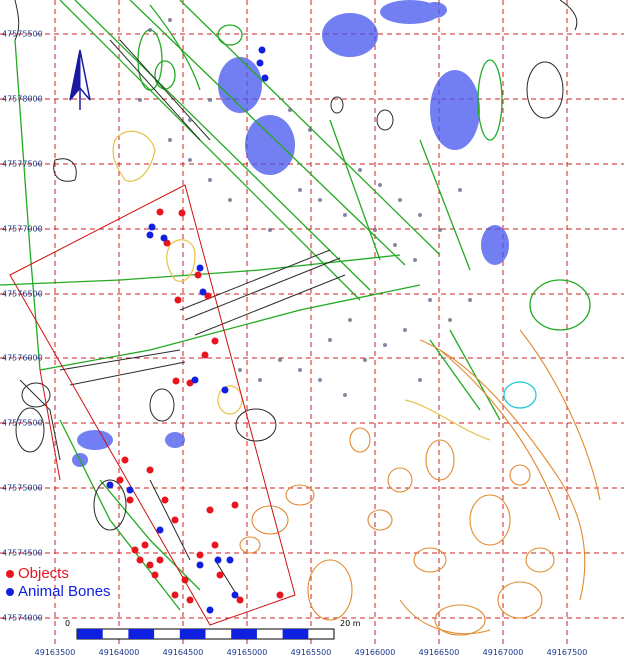  Describe the element at coordinates (350, 623) in the screenshot. I see `scale-end-label: 20 m` at that location.